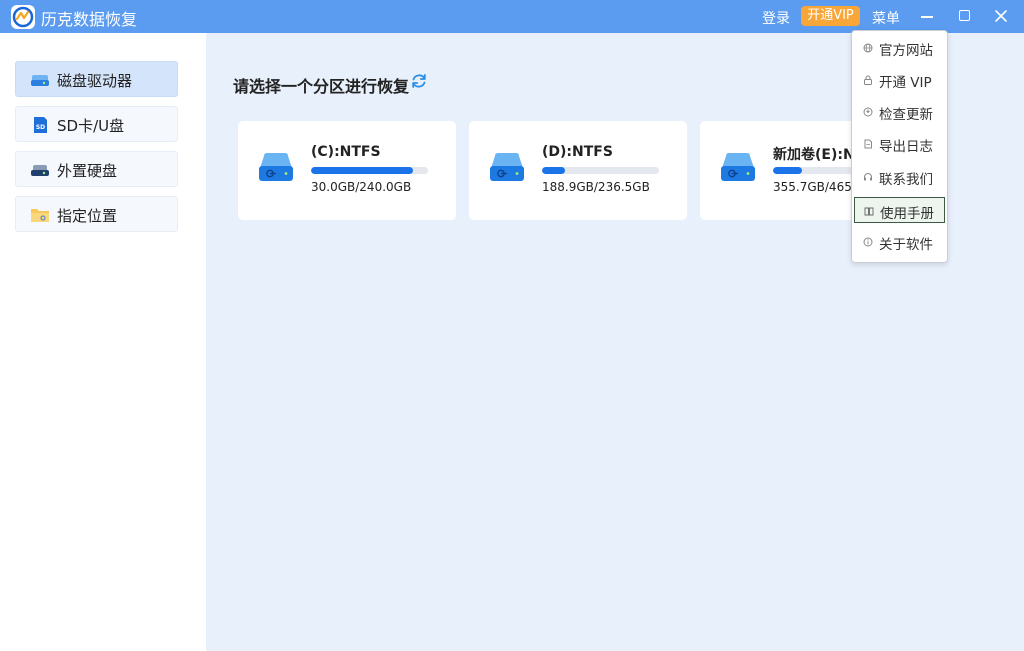 The width and height of the screenshot is (1024, 651). What do you see at coordinates (87, 171) in the screenshot?
I see `sidebar-item-label: 外置硬盘` at bounding box center [87, 171].